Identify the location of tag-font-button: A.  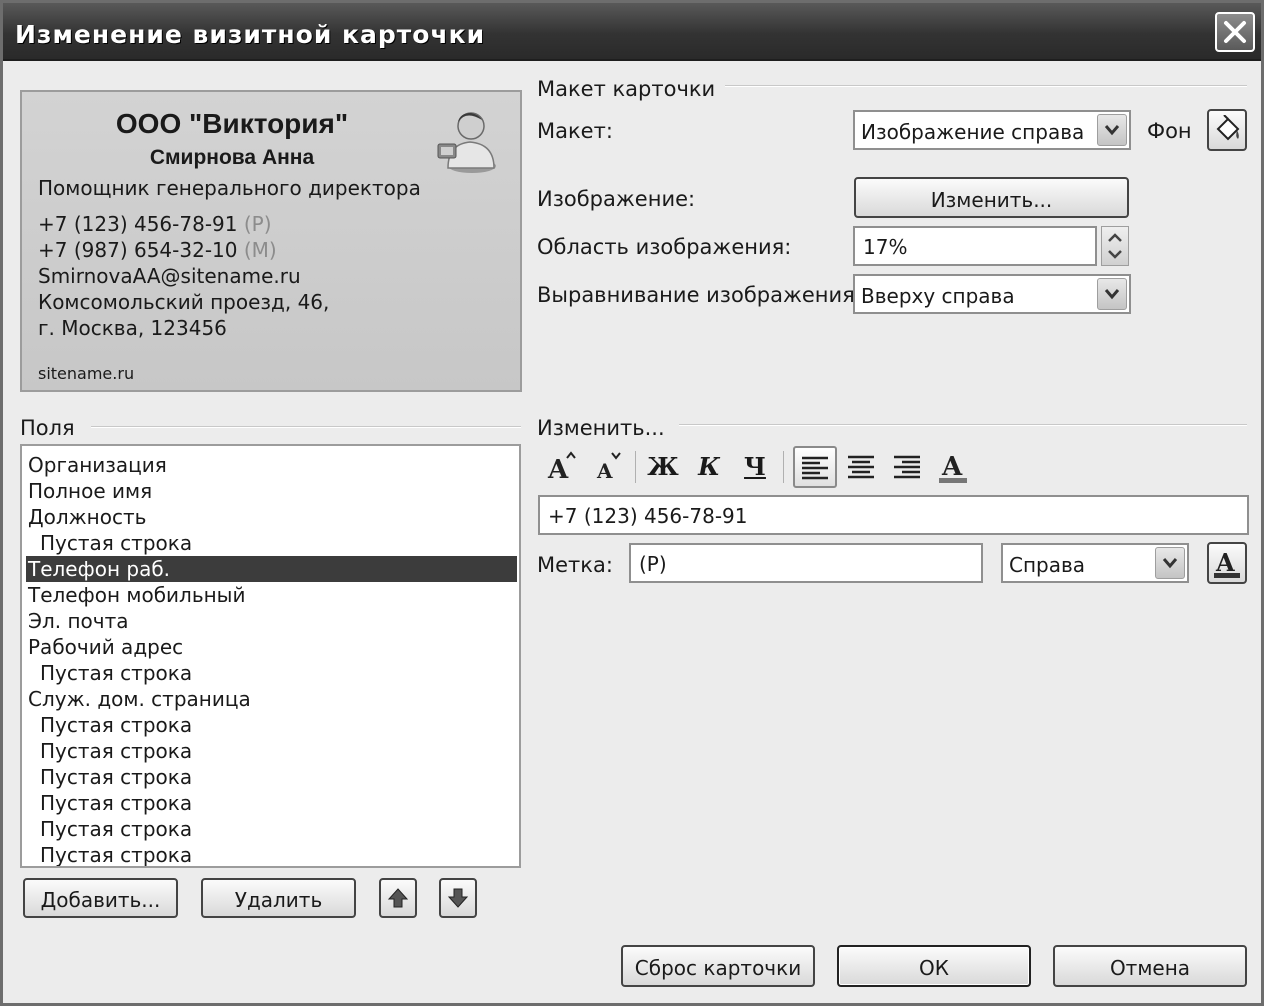
(1227, 563).